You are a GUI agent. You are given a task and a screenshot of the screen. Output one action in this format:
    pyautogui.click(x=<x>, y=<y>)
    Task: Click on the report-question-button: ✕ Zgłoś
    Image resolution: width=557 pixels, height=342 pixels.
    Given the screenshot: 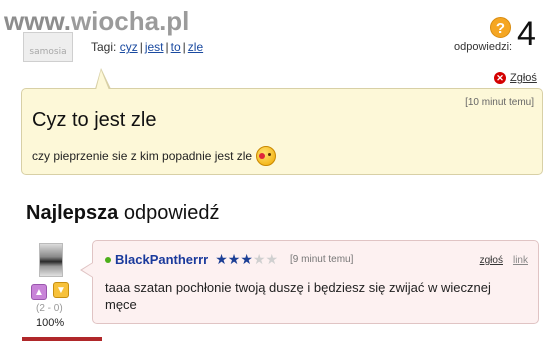 What is the action you would take?
    pyautogui.click(x=515, y=78)
    